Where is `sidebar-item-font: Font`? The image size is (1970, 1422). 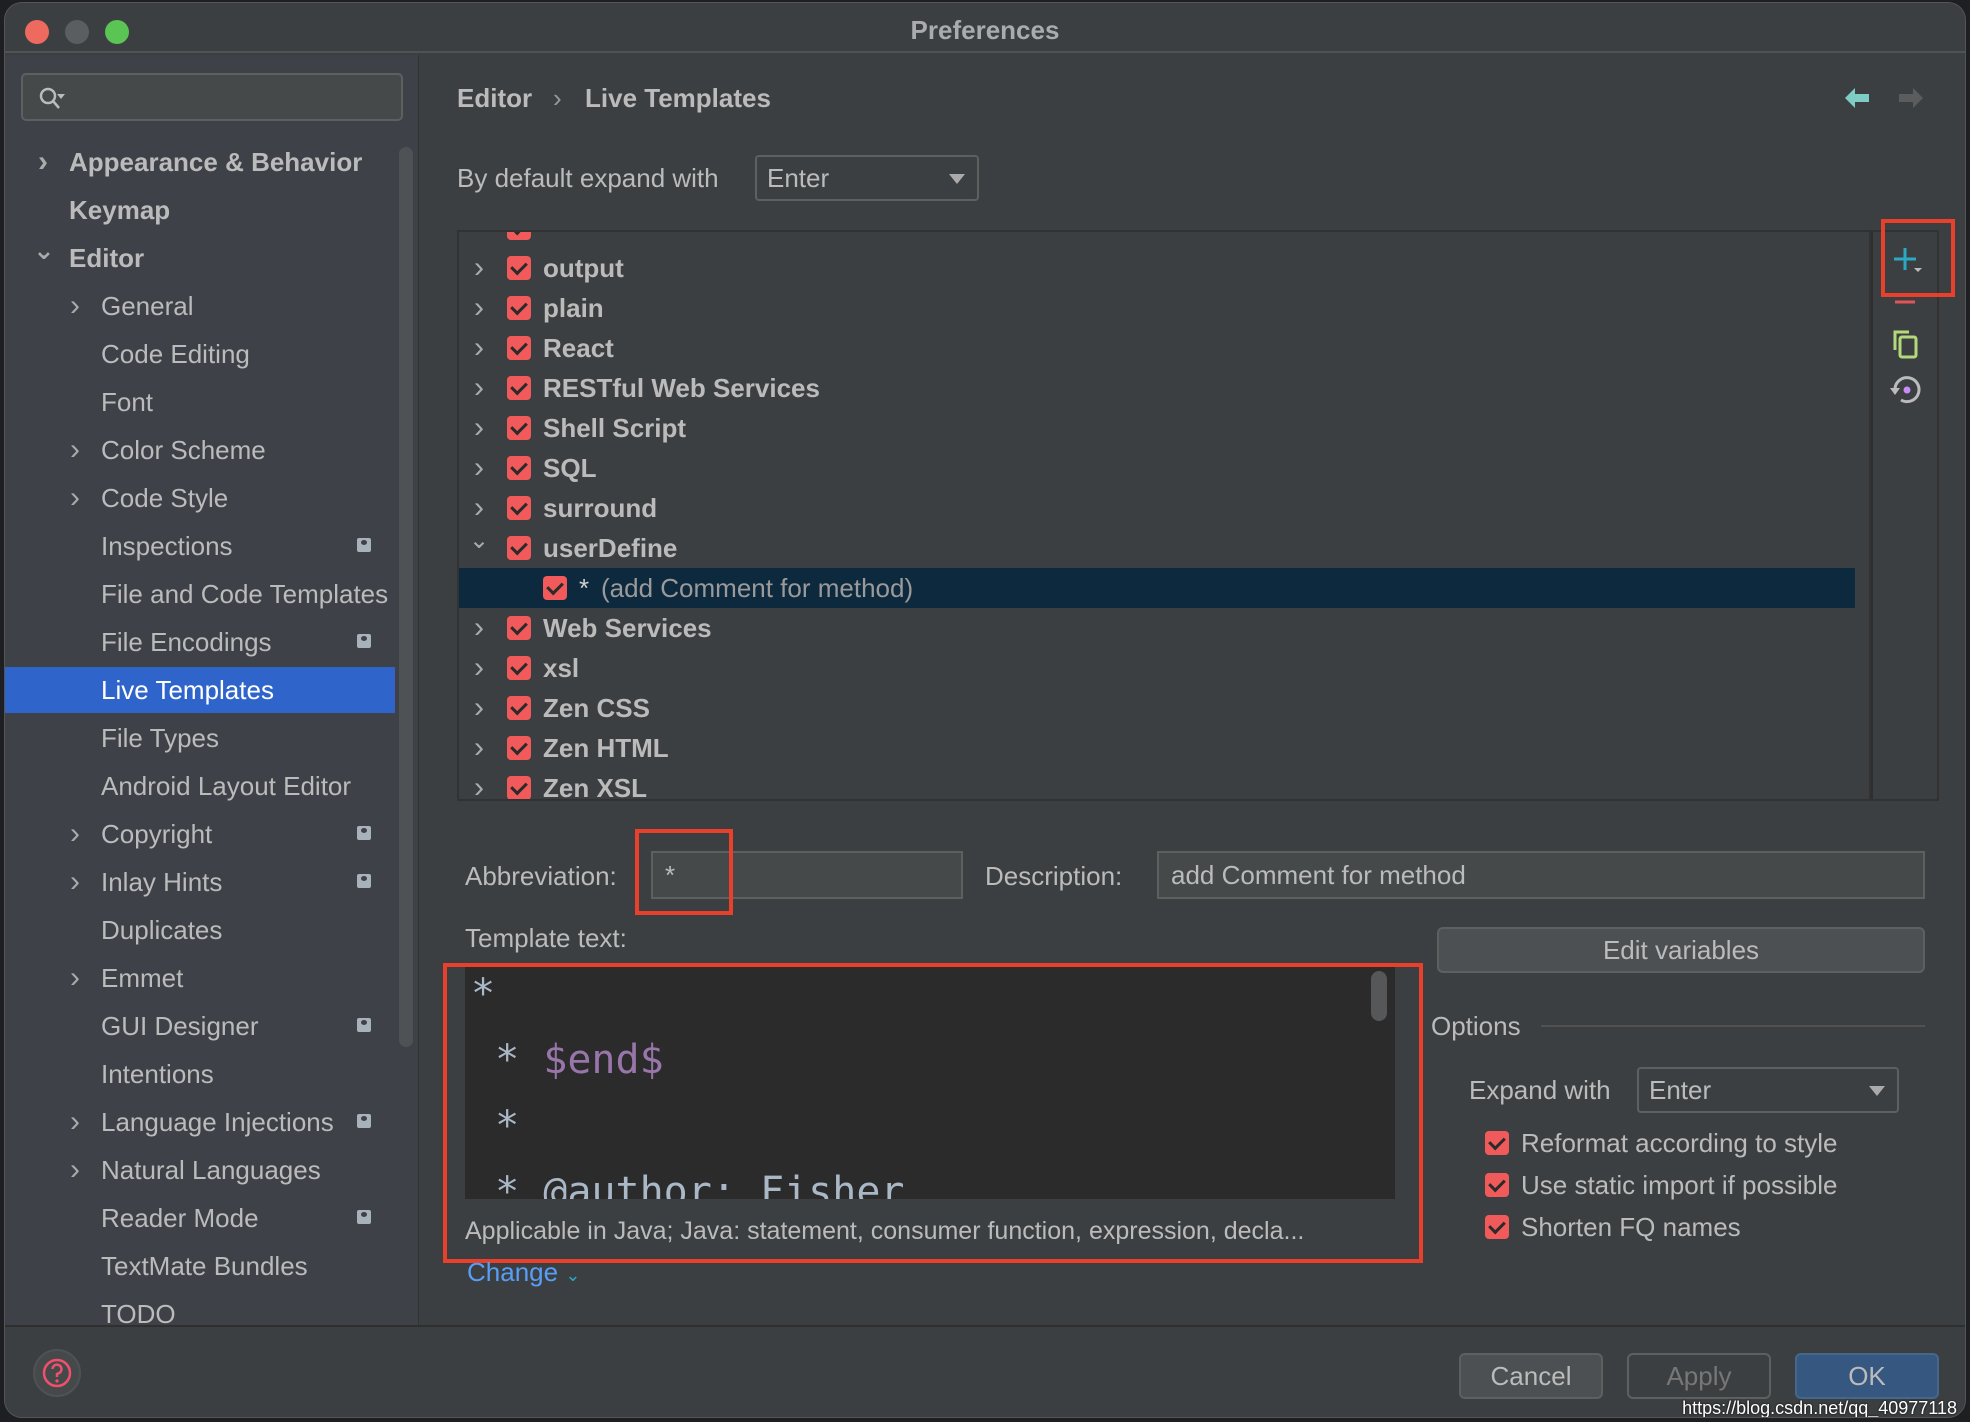
sidebar-item-font: Font is located at coordinates (200, 402).